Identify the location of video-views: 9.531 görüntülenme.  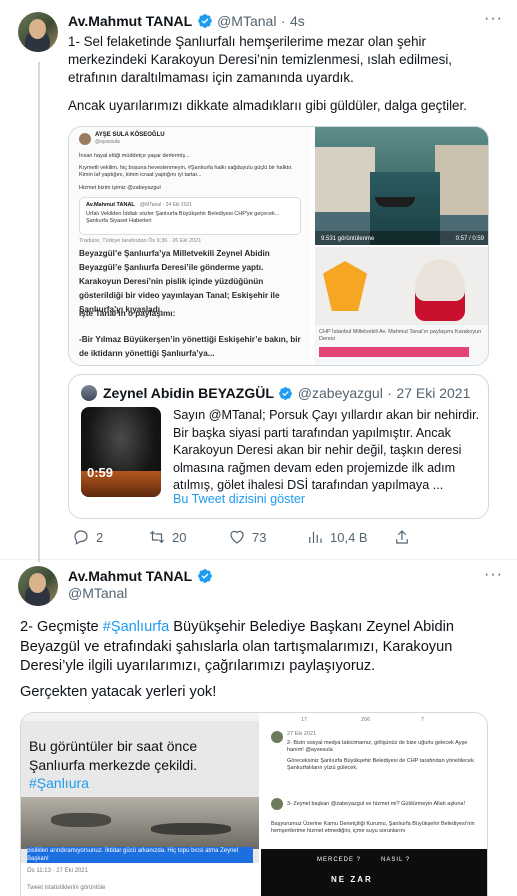
(348, 239).